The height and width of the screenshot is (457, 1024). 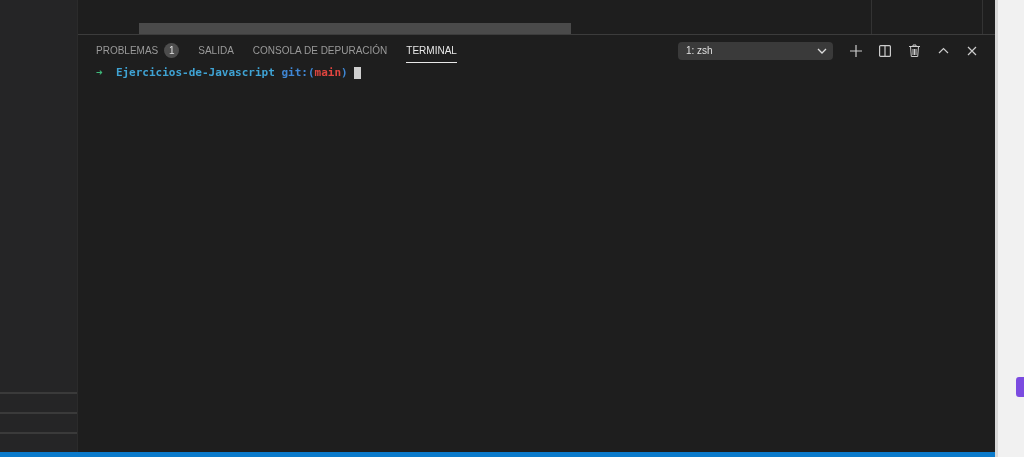 What do you see at coordinates (99, 72) in the screenshot?
I see `prompt-arrow: ➜` at bounding box center [99, 72].